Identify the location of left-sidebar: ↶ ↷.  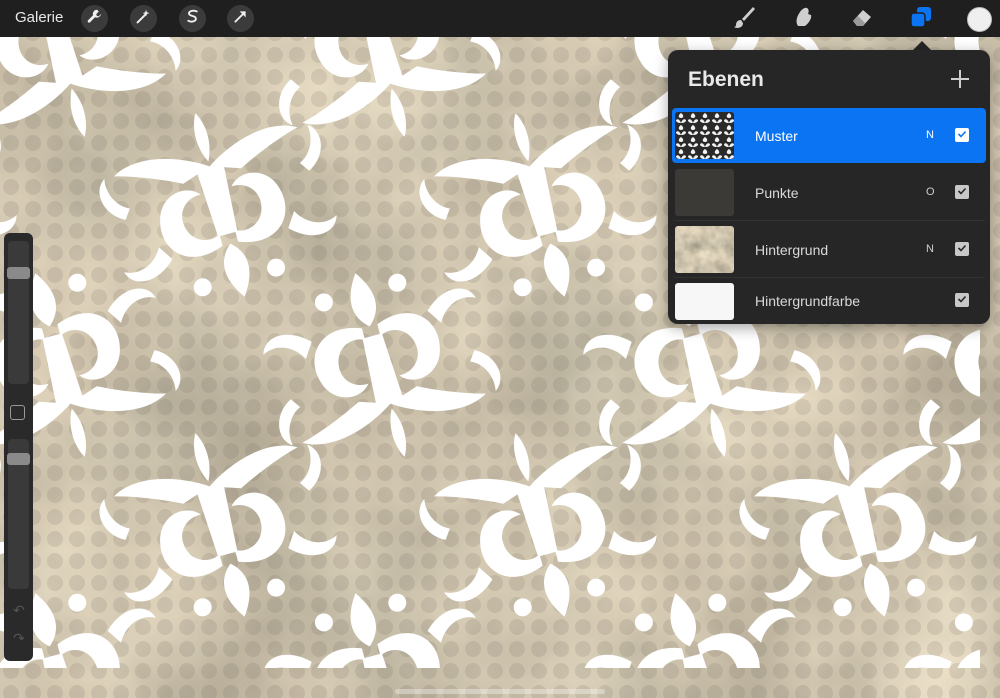
(18, 447).